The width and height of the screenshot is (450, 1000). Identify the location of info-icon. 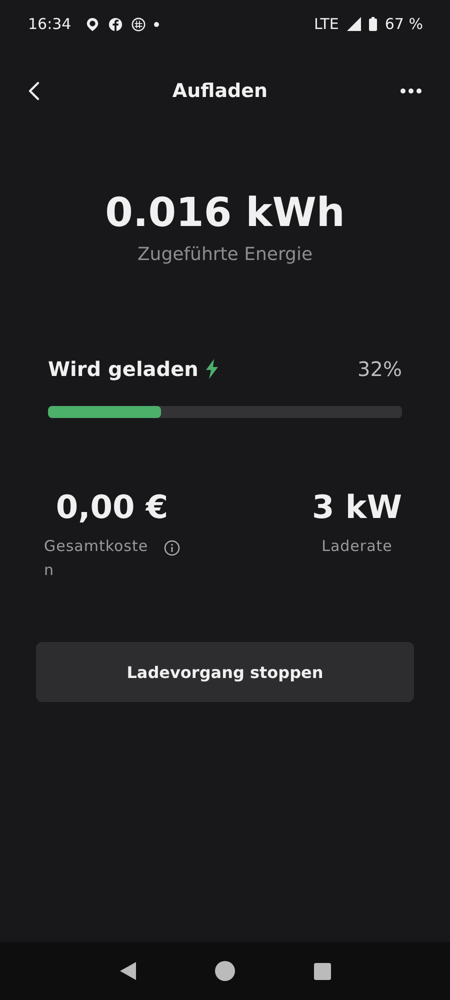
(172, 548).